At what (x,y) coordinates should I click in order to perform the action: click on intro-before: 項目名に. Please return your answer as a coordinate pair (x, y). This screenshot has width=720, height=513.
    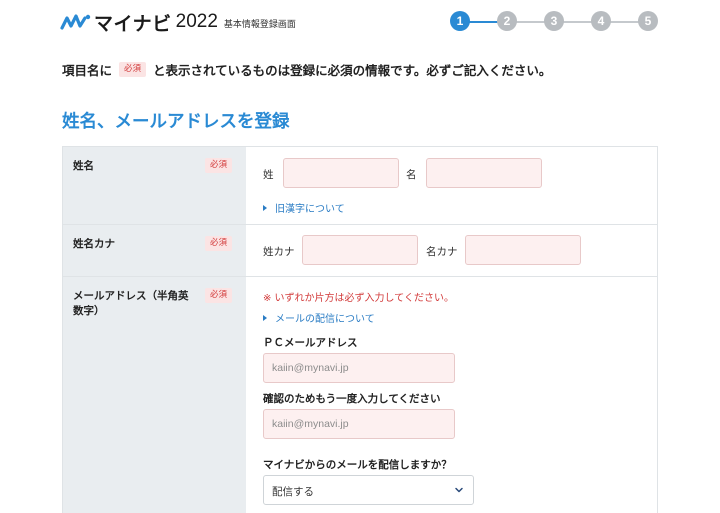
    Looking at the image, I should click on (87, 70).